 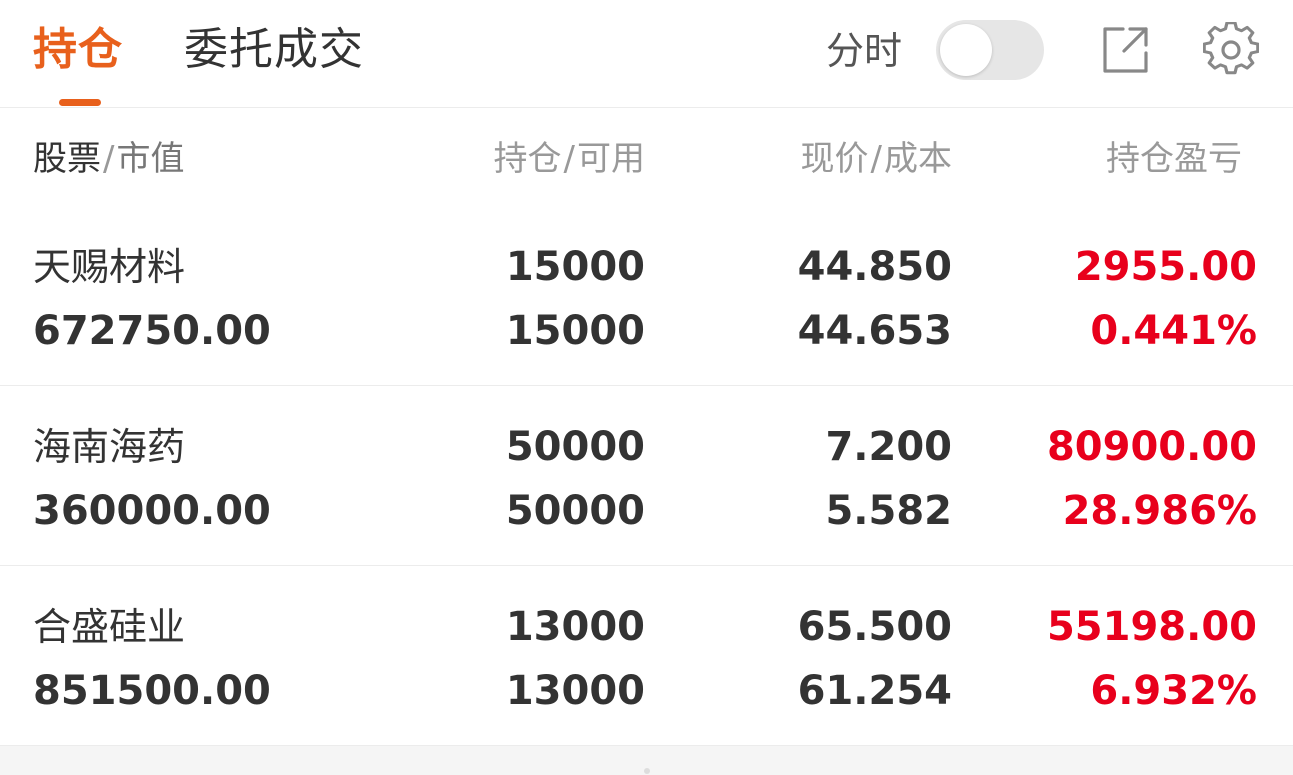 What do you see at coordinates (646, 54) in the screenshot?
I see `tab-bar: 持仓 委托成交 分时` at bounding box center [646, 54].